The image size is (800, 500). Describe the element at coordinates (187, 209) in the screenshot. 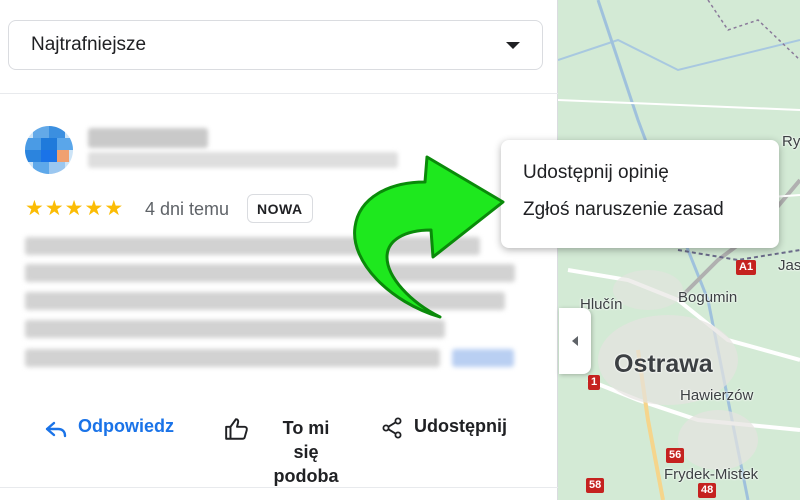

I see `review-time: 4 dni temu` at that location.